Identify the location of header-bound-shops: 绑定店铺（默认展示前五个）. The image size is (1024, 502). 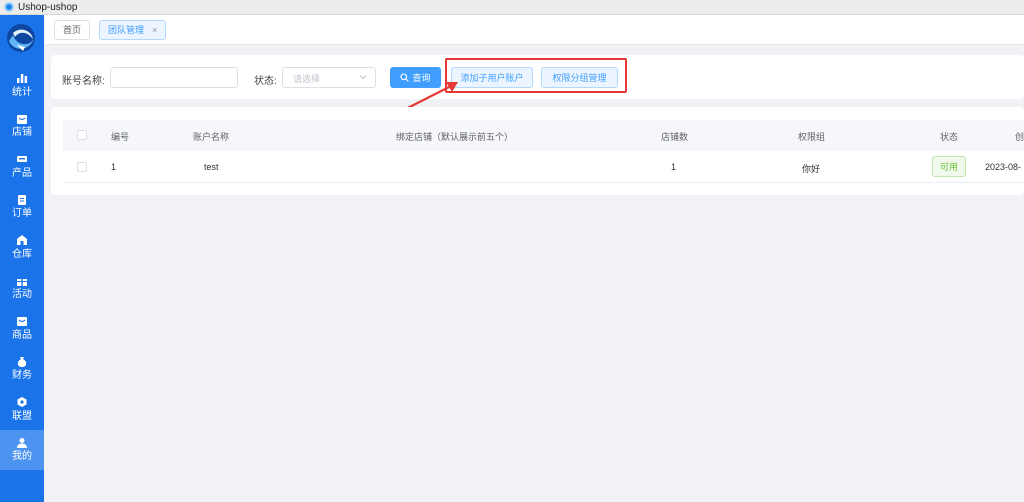
(455, 137).